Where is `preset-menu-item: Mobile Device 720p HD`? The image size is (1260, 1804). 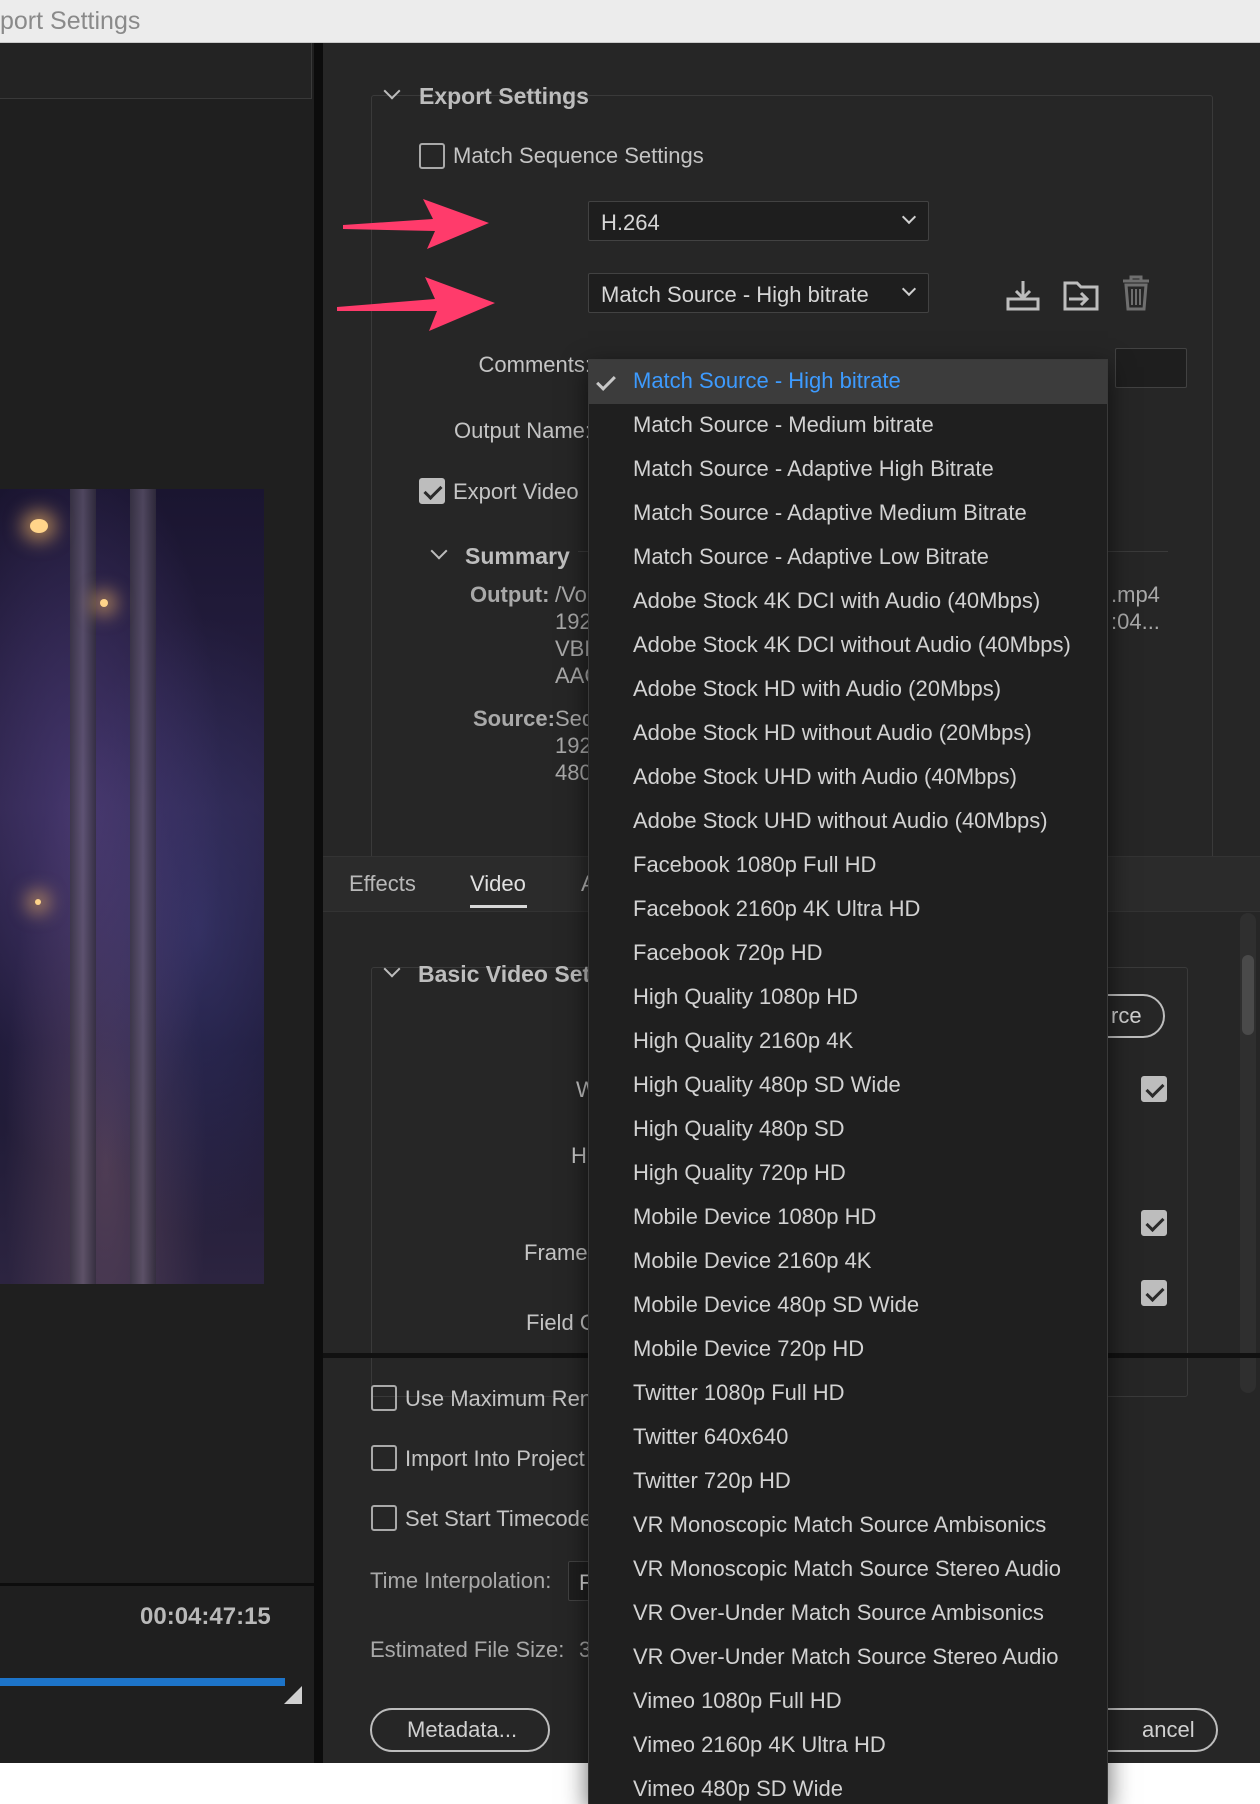 preset-menu-item: Mobile Device 720p HD is located at coordinates (848, 1350).